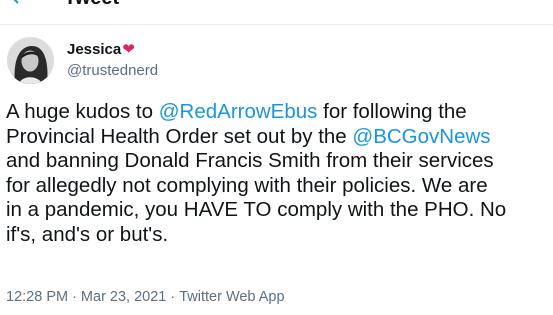 This screenshot has width=553, height=315. Describe the element at coordinates (276, 12) in the screenshot. I see `header-bar: Tweet` at that location.